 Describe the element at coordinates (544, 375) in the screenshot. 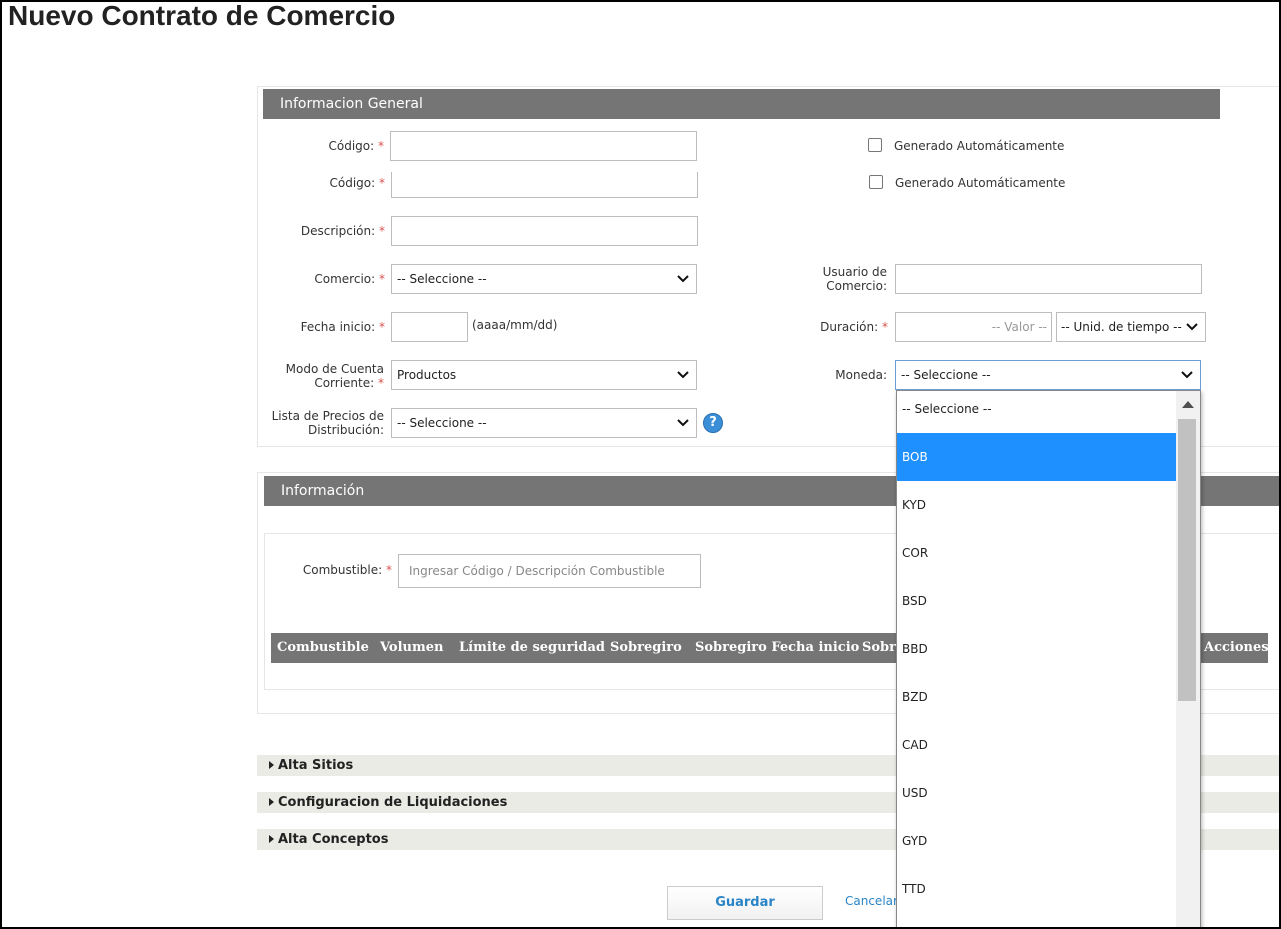

I see `modo-cuenta-select: Productos` at that location.